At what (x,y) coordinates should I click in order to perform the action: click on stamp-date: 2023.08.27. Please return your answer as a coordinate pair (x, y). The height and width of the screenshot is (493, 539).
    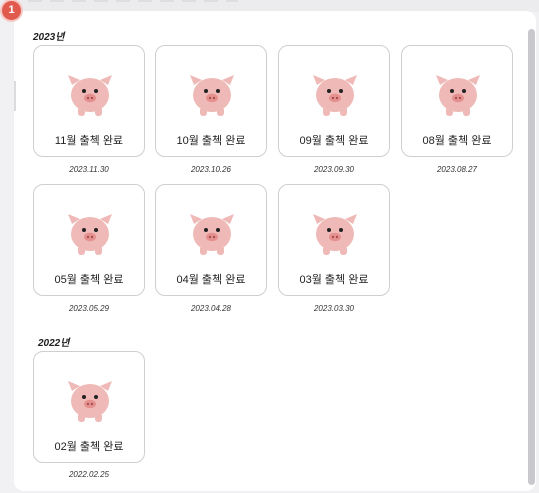
    Looking at the image, I should click on (457, 169).